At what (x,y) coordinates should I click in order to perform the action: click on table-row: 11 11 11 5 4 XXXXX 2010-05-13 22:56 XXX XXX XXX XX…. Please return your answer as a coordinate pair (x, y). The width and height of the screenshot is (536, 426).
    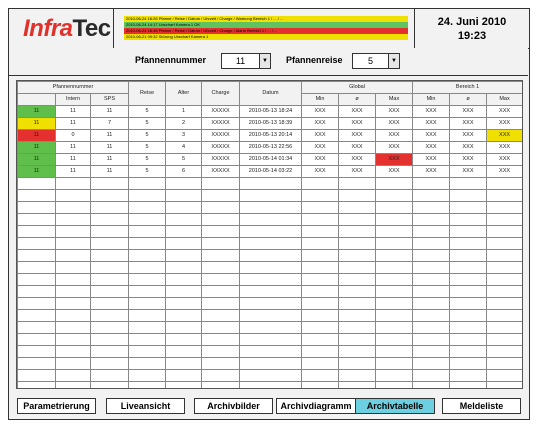
    Looking at the image, I should click on (269, 147).